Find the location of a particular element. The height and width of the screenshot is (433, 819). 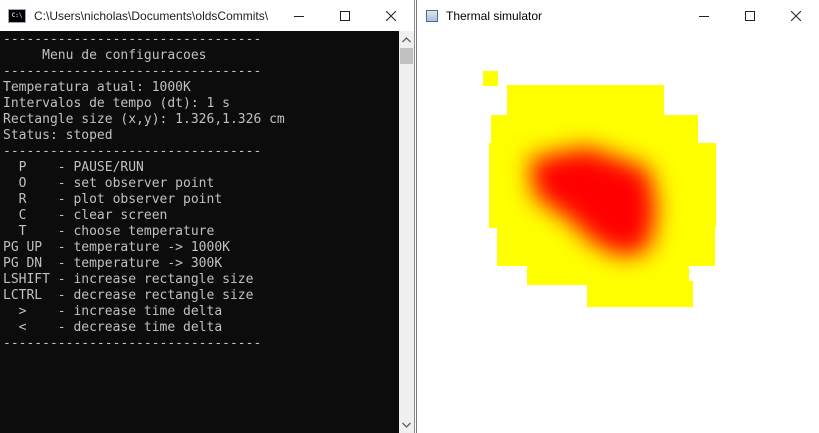

console-line: Rectangle size (x,y): 1.326,1.326 cm is located at coordinates (144, 119).